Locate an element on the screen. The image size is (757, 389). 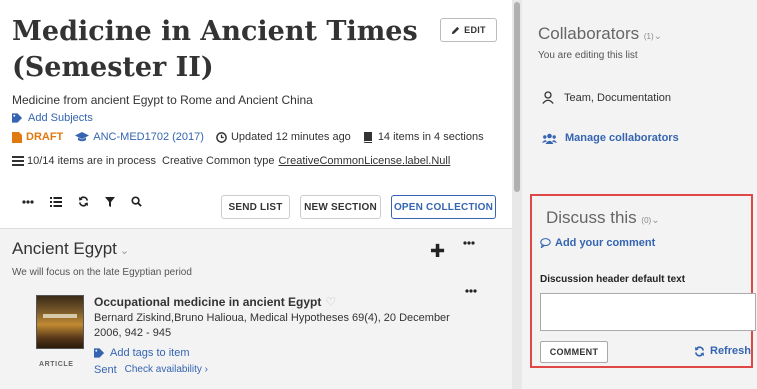
add-subjects-label: Add Subjects is located at coordinates (60, 118).